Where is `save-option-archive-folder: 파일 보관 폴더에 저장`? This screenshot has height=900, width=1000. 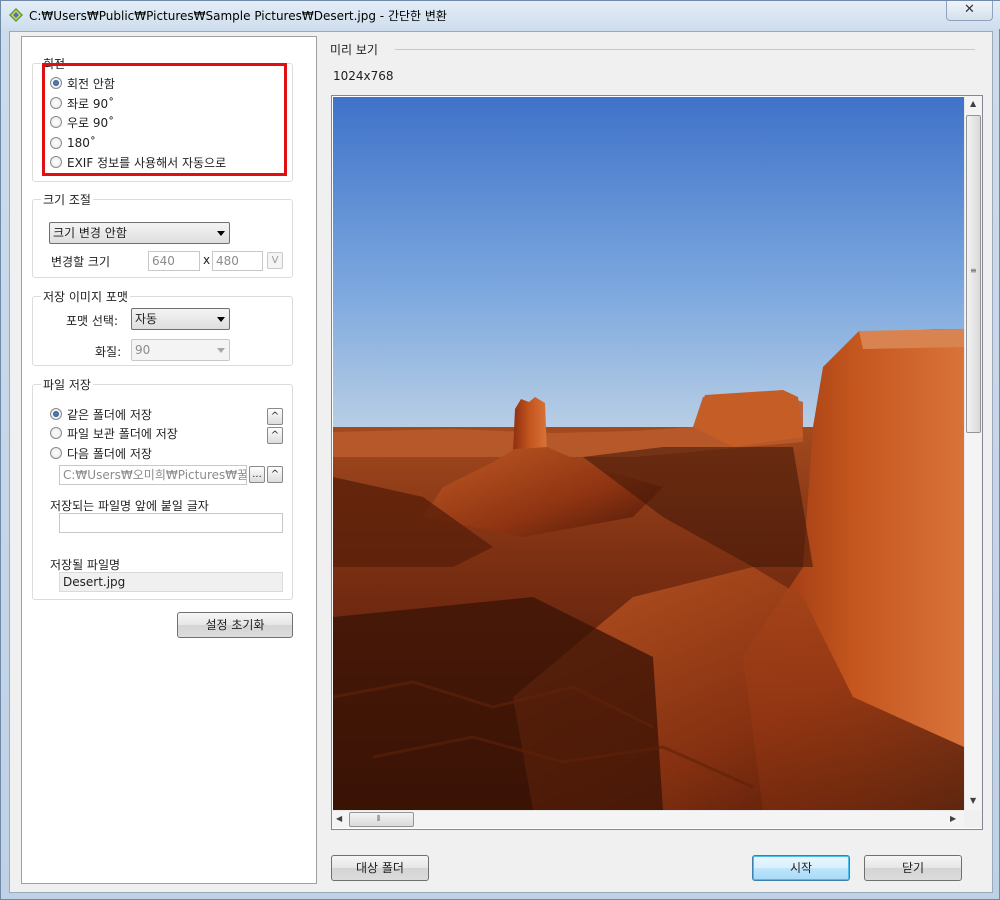
save-option-archive-folder: 파일 보관 폴더에 저장 is located at coordinates (114, 433).